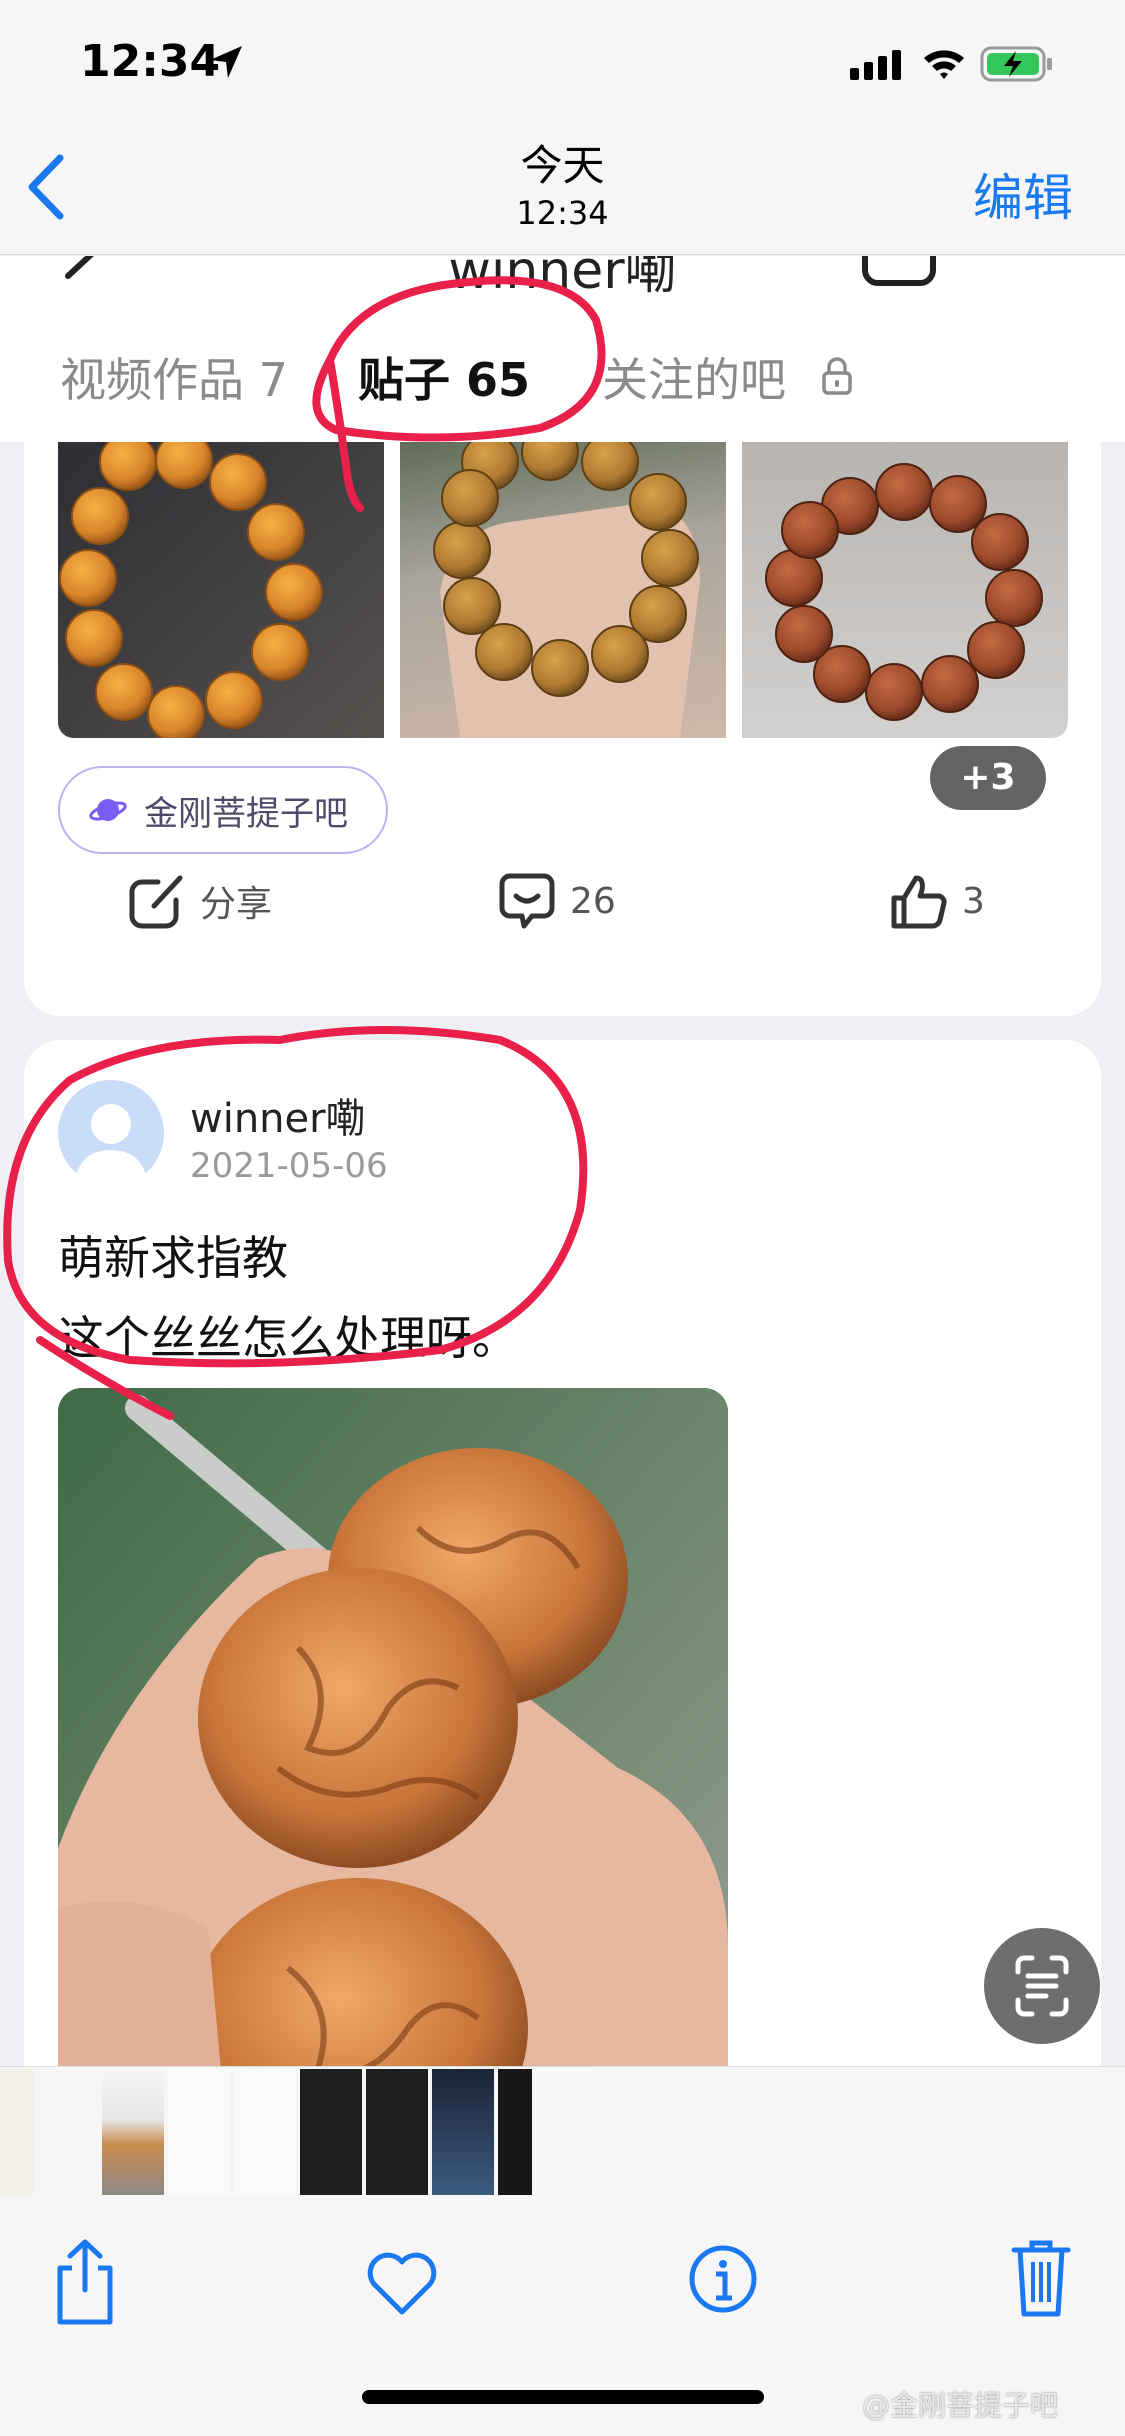 This screenshot has width=1125, height=2436. I want to click on photo-thumbnail-strip, so click(562, 2133).